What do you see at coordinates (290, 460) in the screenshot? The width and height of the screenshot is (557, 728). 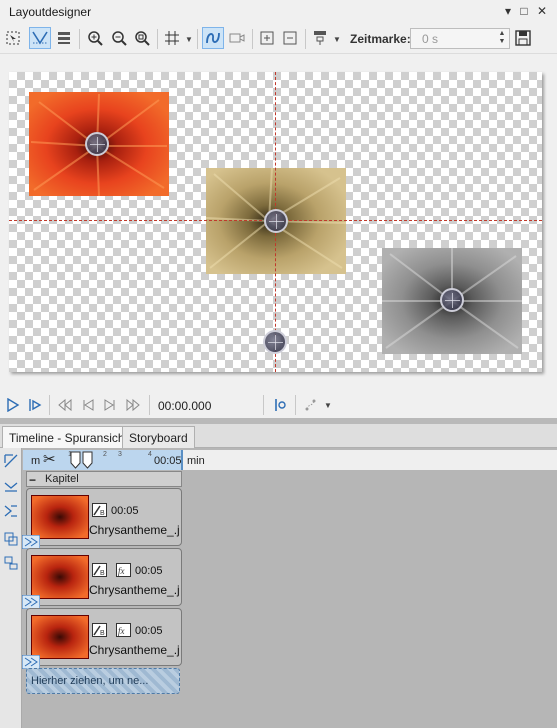 I see `timeline-ruler: m 1 2 3 4 ✂ 00:05 min` at bounding box center [290, 460].